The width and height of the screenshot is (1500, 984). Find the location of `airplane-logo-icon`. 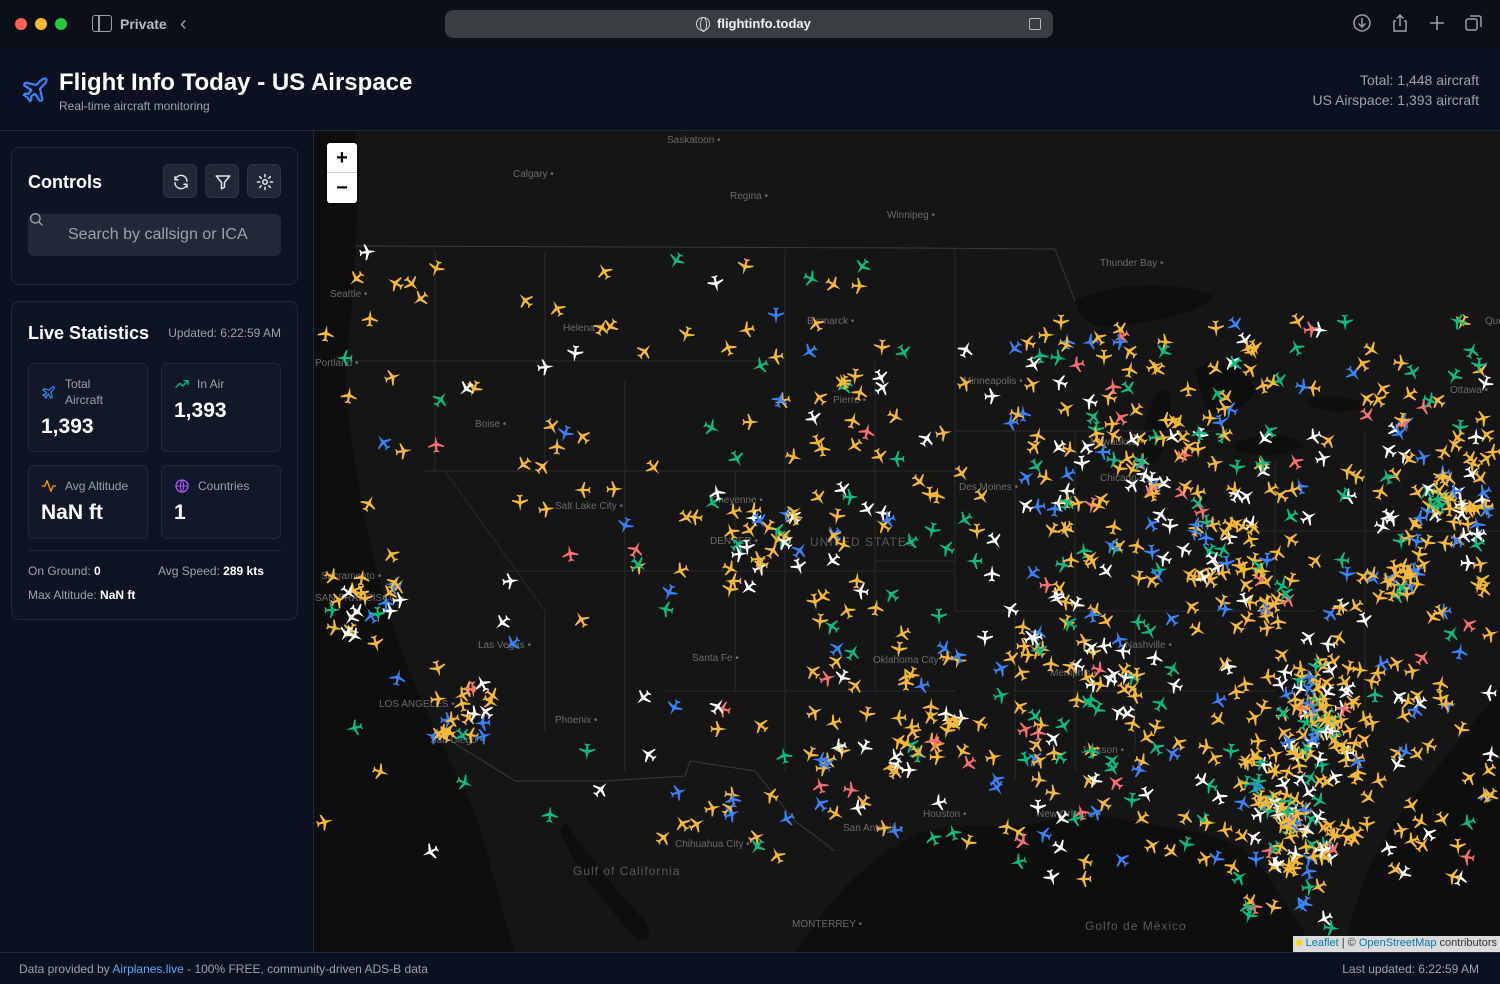

airplane-logo-icon is located at coordinates (35, 90).